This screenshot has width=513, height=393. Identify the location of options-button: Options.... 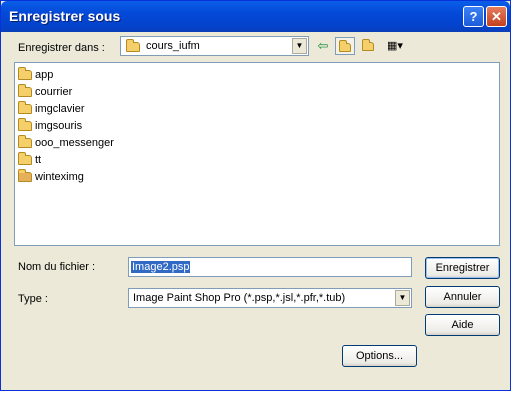
(379, 356).